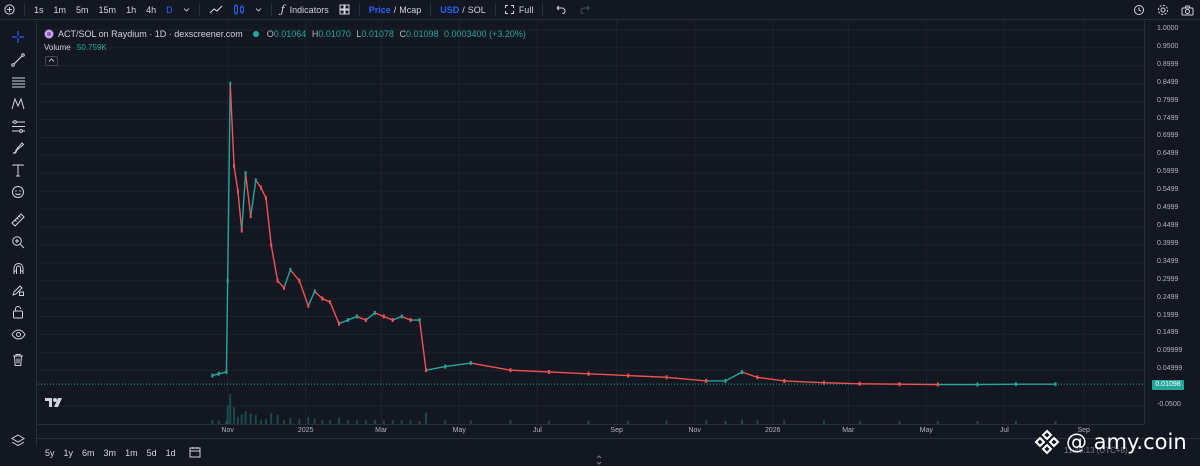 This screenshot has height=466, width=1200. Describe the element at coordinates (270, 34) in the screenshot. I see `open-key: O` at that location.